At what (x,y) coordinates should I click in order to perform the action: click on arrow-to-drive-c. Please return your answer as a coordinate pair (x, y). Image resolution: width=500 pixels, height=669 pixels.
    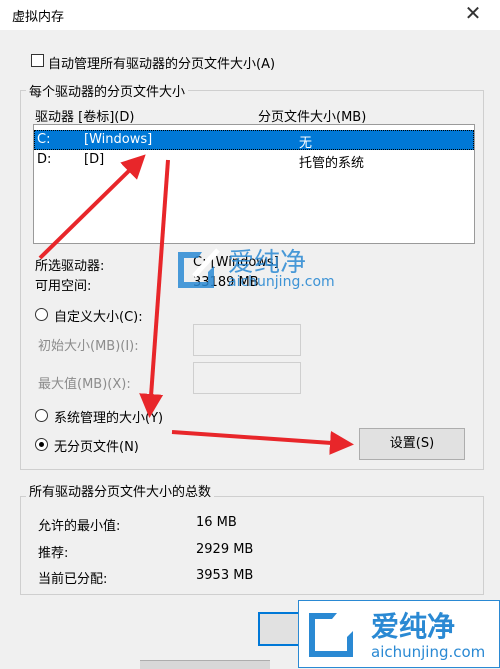
    Looking at the image, I should click on (92, 207).